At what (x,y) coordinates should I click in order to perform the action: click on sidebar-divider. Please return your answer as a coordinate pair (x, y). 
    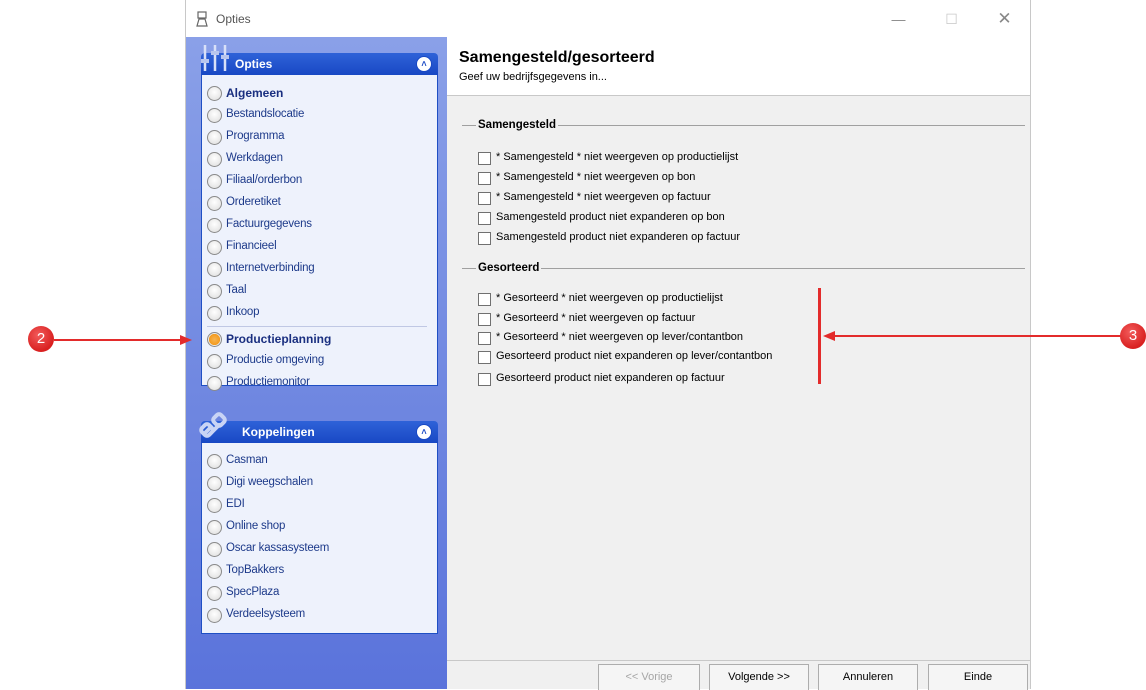
    Looking at the image, I should click on (317, 326).